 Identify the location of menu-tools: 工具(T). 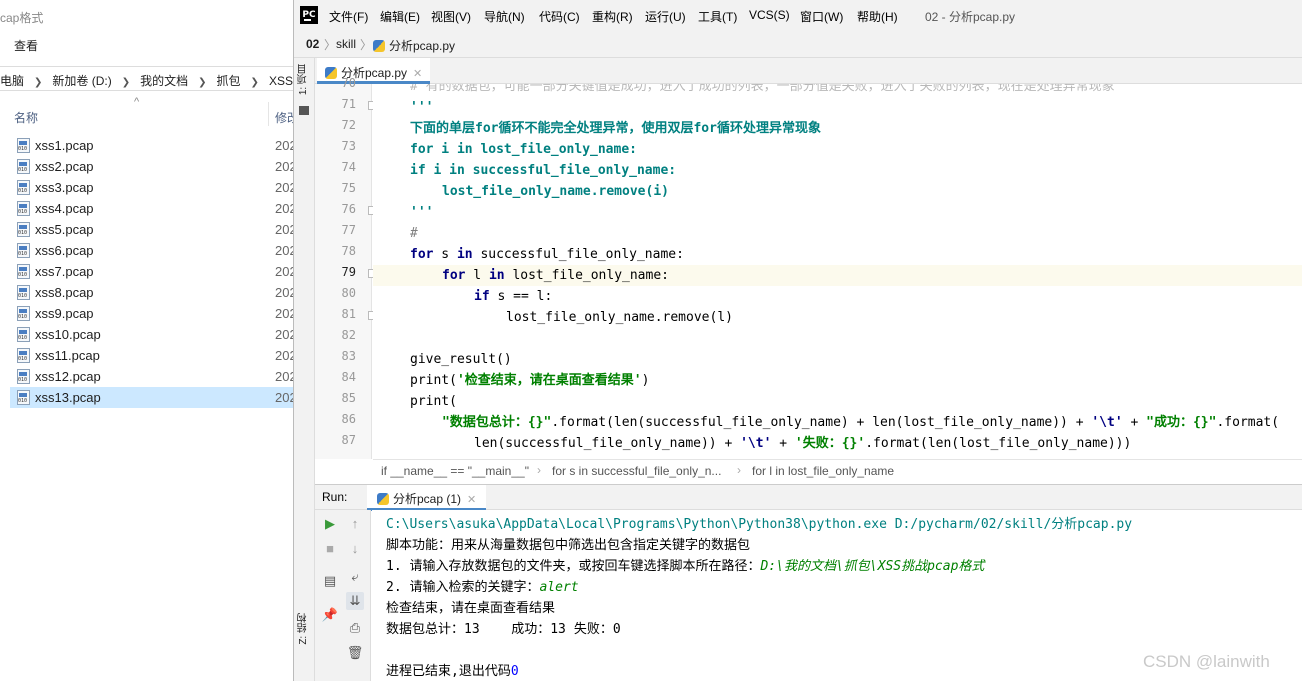
(717, 16).